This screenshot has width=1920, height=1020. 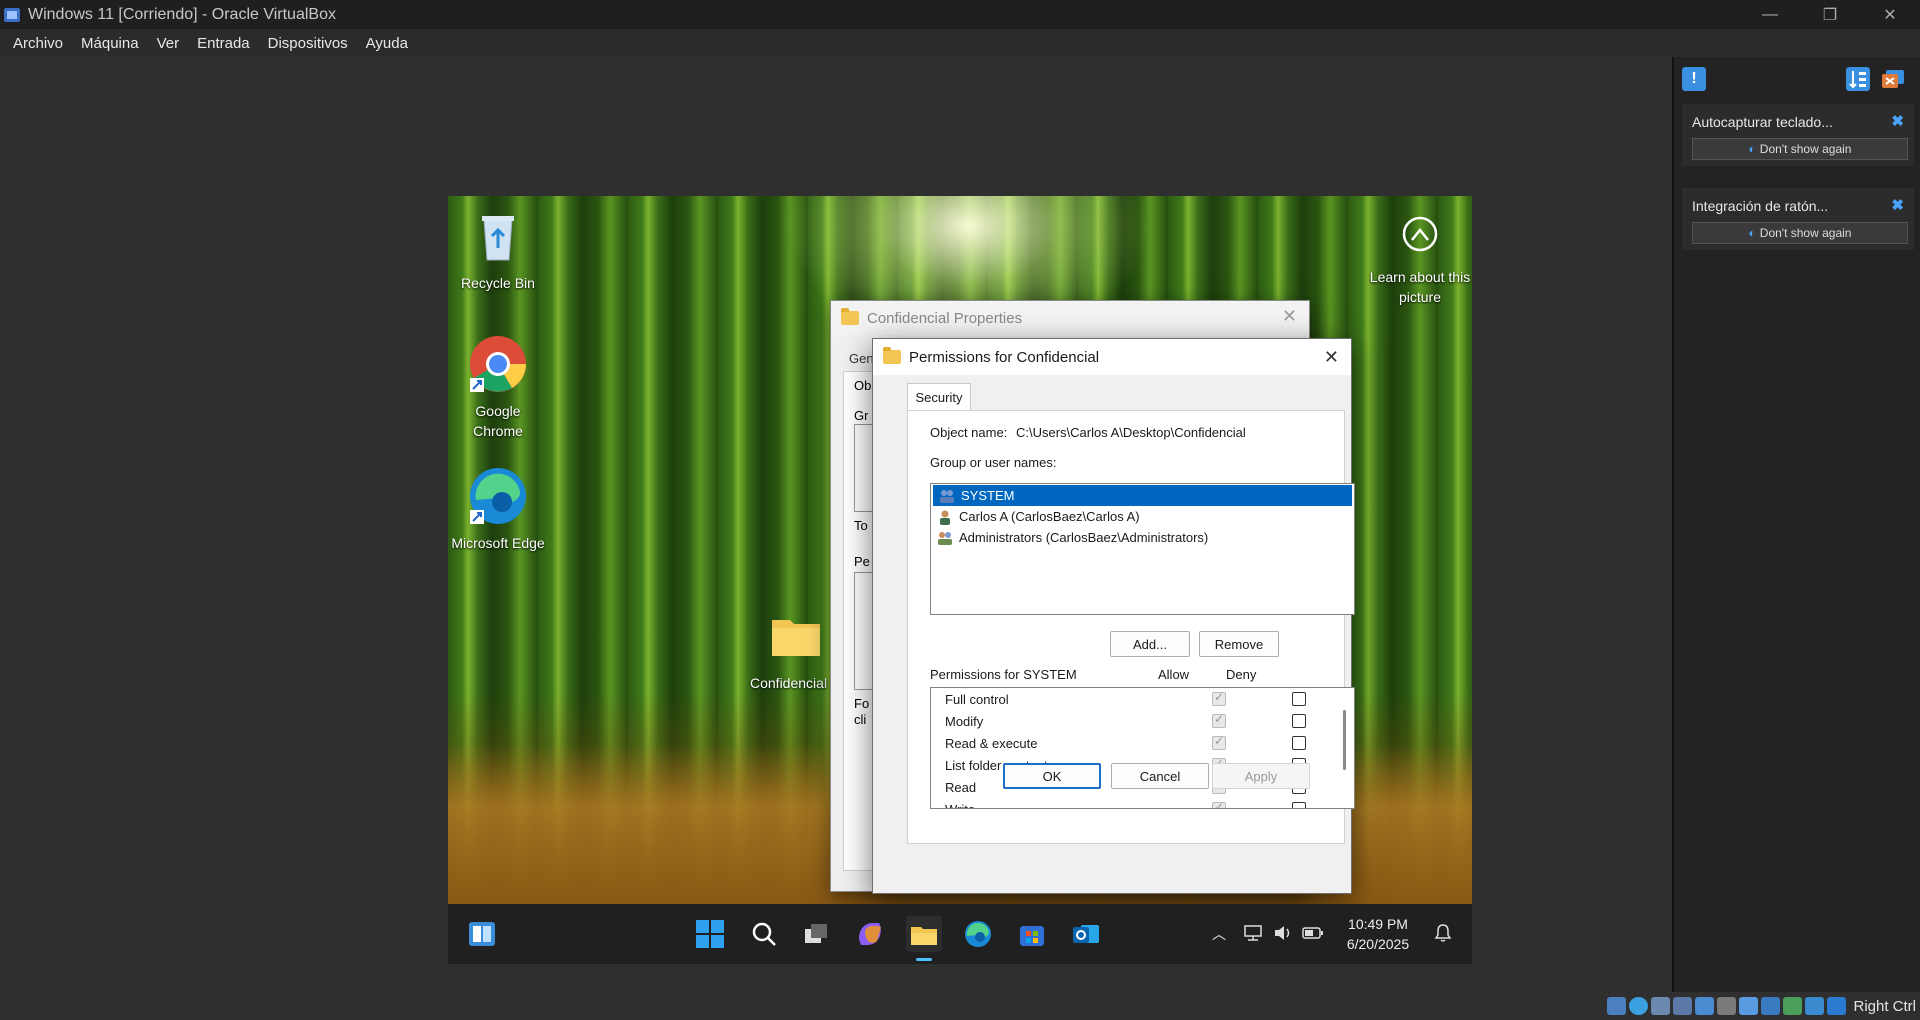 I want to click on close-button: ✕, so click(x=1890, y=14).